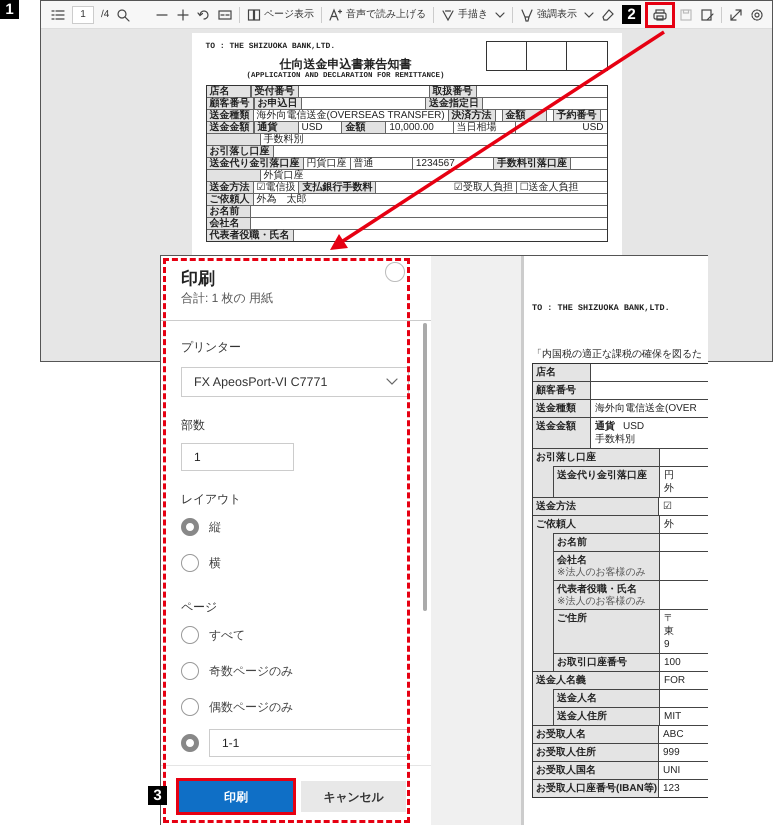 Image resolution: width=773 pixels, height=825 pixels. I want to click on fit-page-icon, so click(225, 15).